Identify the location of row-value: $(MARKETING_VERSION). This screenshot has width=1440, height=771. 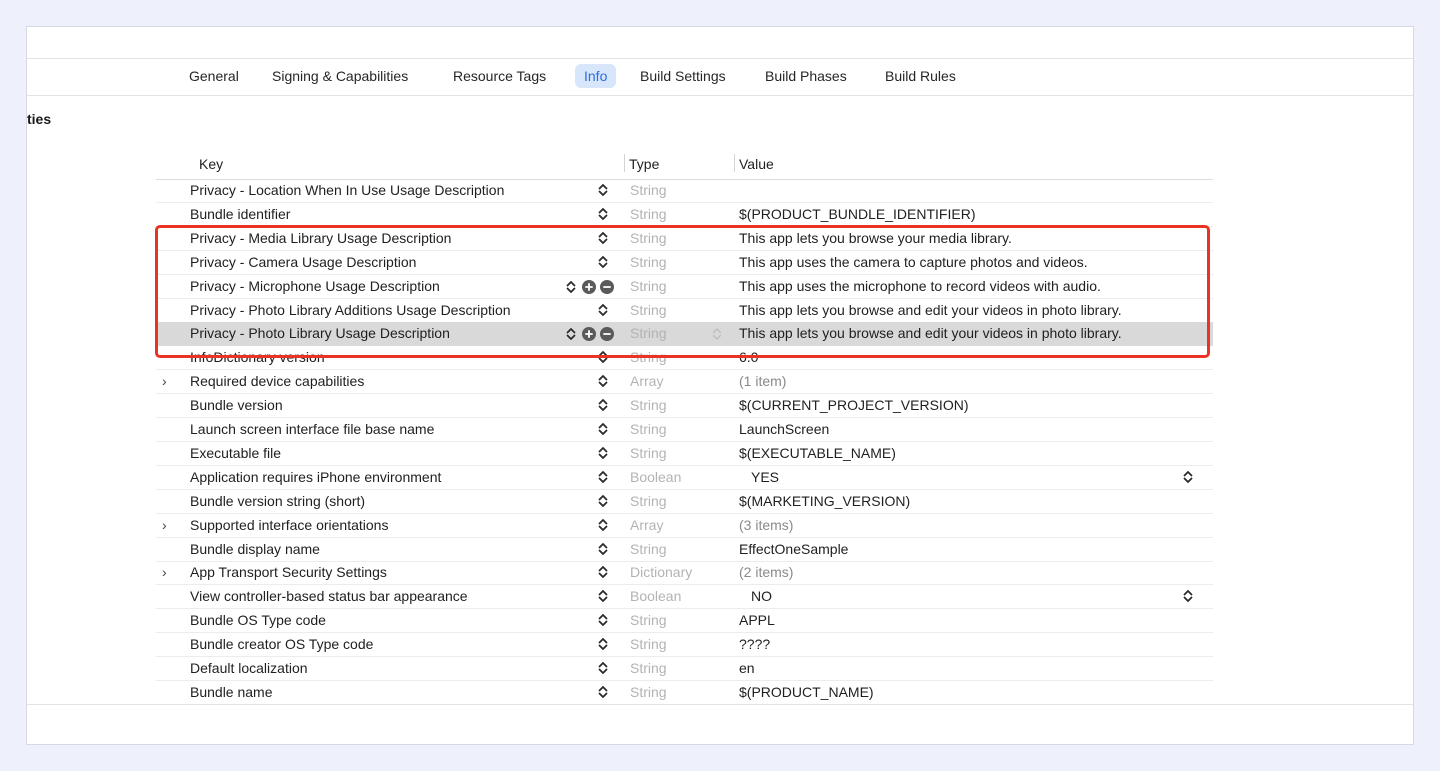
(824, 501).